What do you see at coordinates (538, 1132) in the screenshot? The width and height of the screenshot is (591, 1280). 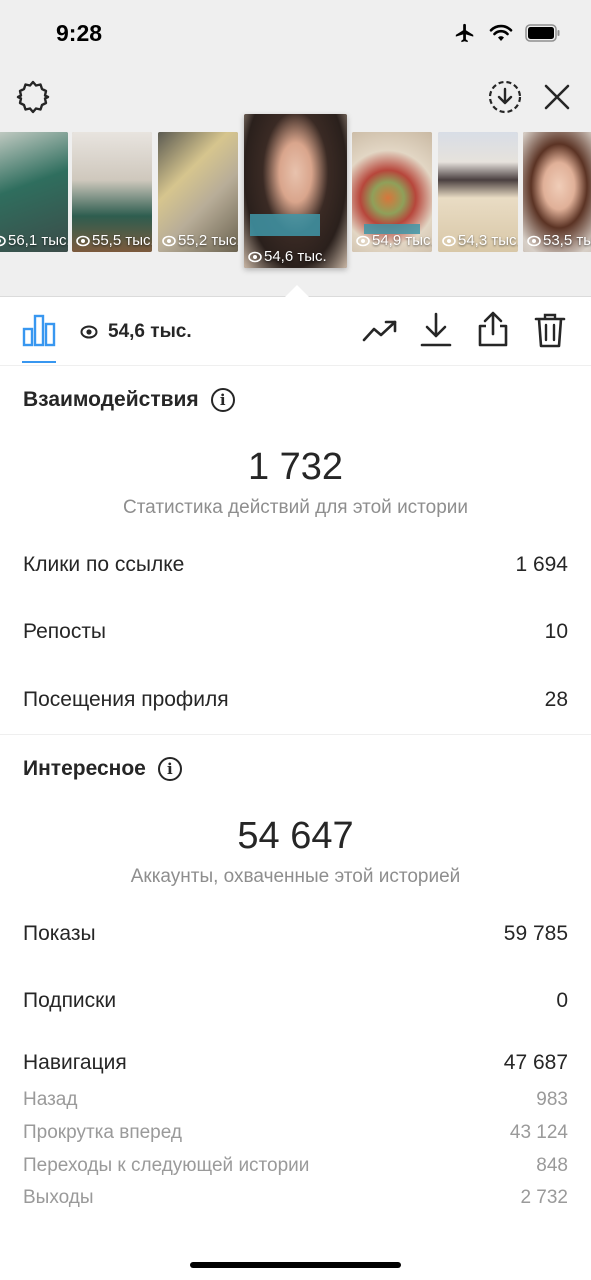 I see `navigation-value: 43 124` at bounding box center [538, 1132].